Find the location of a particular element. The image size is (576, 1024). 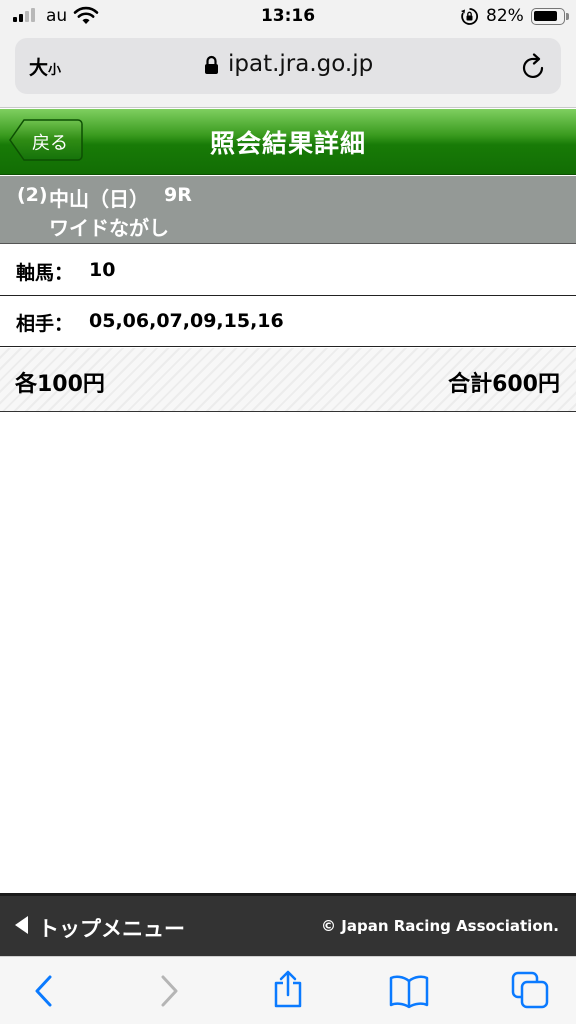

address-bar: 大小 ipat.jra.go.jp is located at coordinates (288, 66).